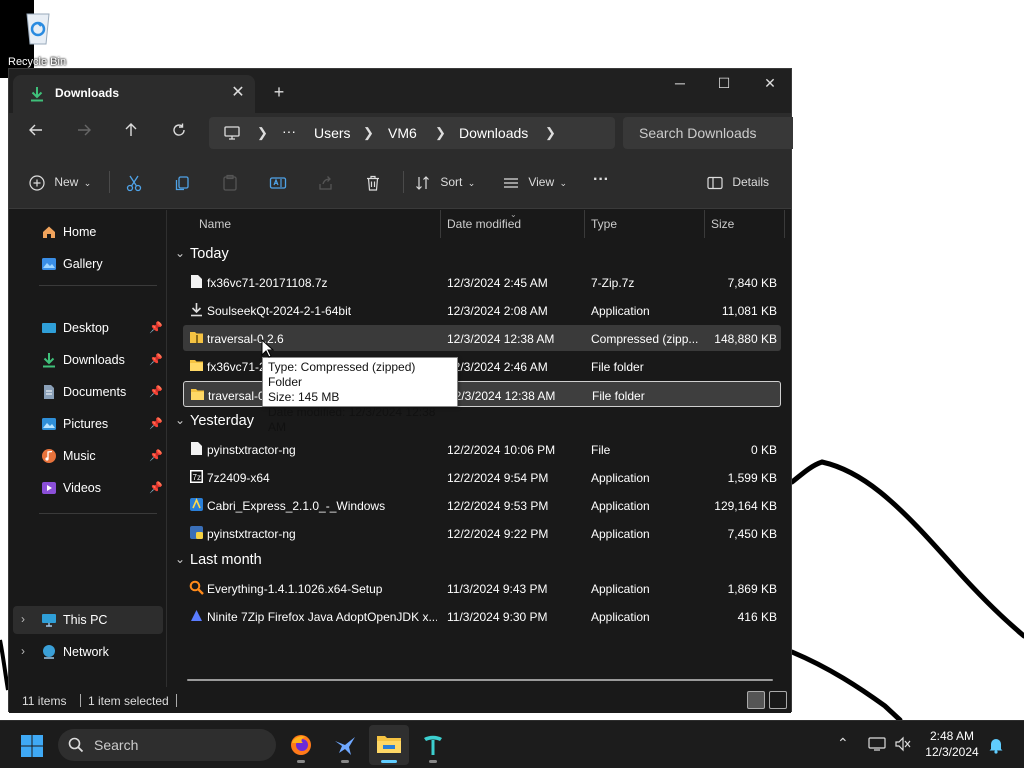  What do you see at coordinates (230, 182) in the screenshot?
I see `paste-button` at bounding box center [230, 182].